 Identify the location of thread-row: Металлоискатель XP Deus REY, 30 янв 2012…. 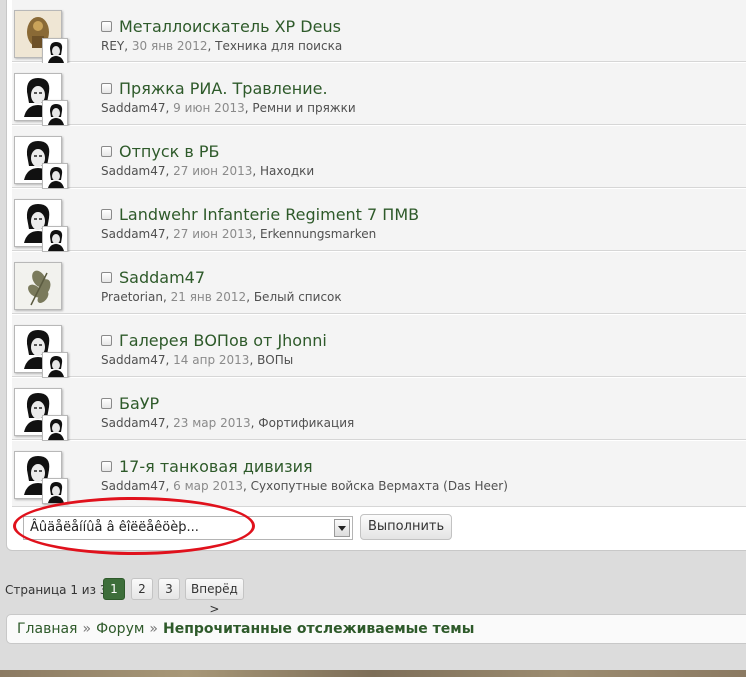
(379, 32).